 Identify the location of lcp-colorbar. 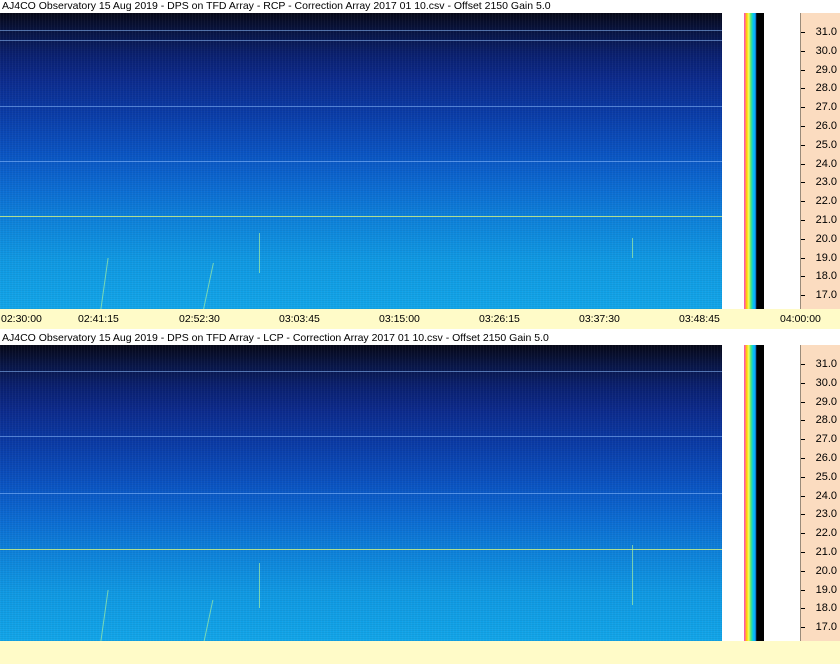
(754, 493).